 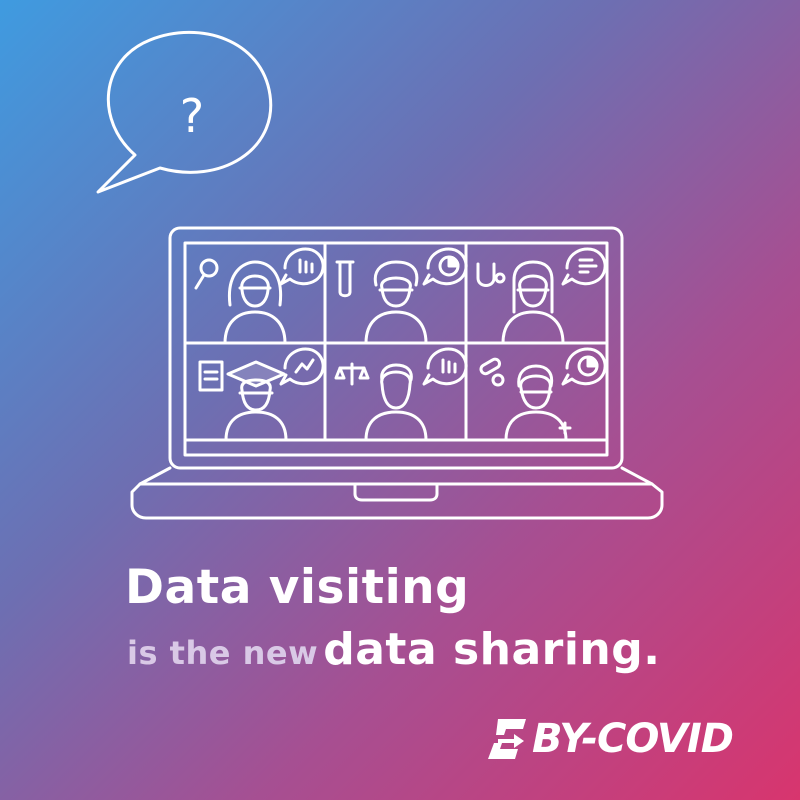 I want to click on subline-prefix: is the new, so click(x=223, y=653).